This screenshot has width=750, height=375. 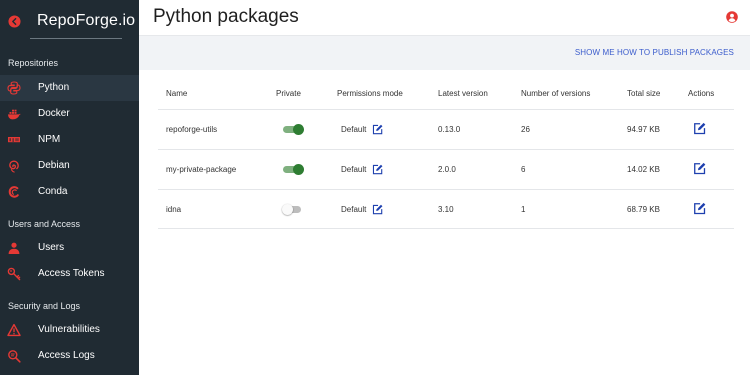 I want to click on sidebar-item-access-logs: Access Logs, so click(x=69, y=356).